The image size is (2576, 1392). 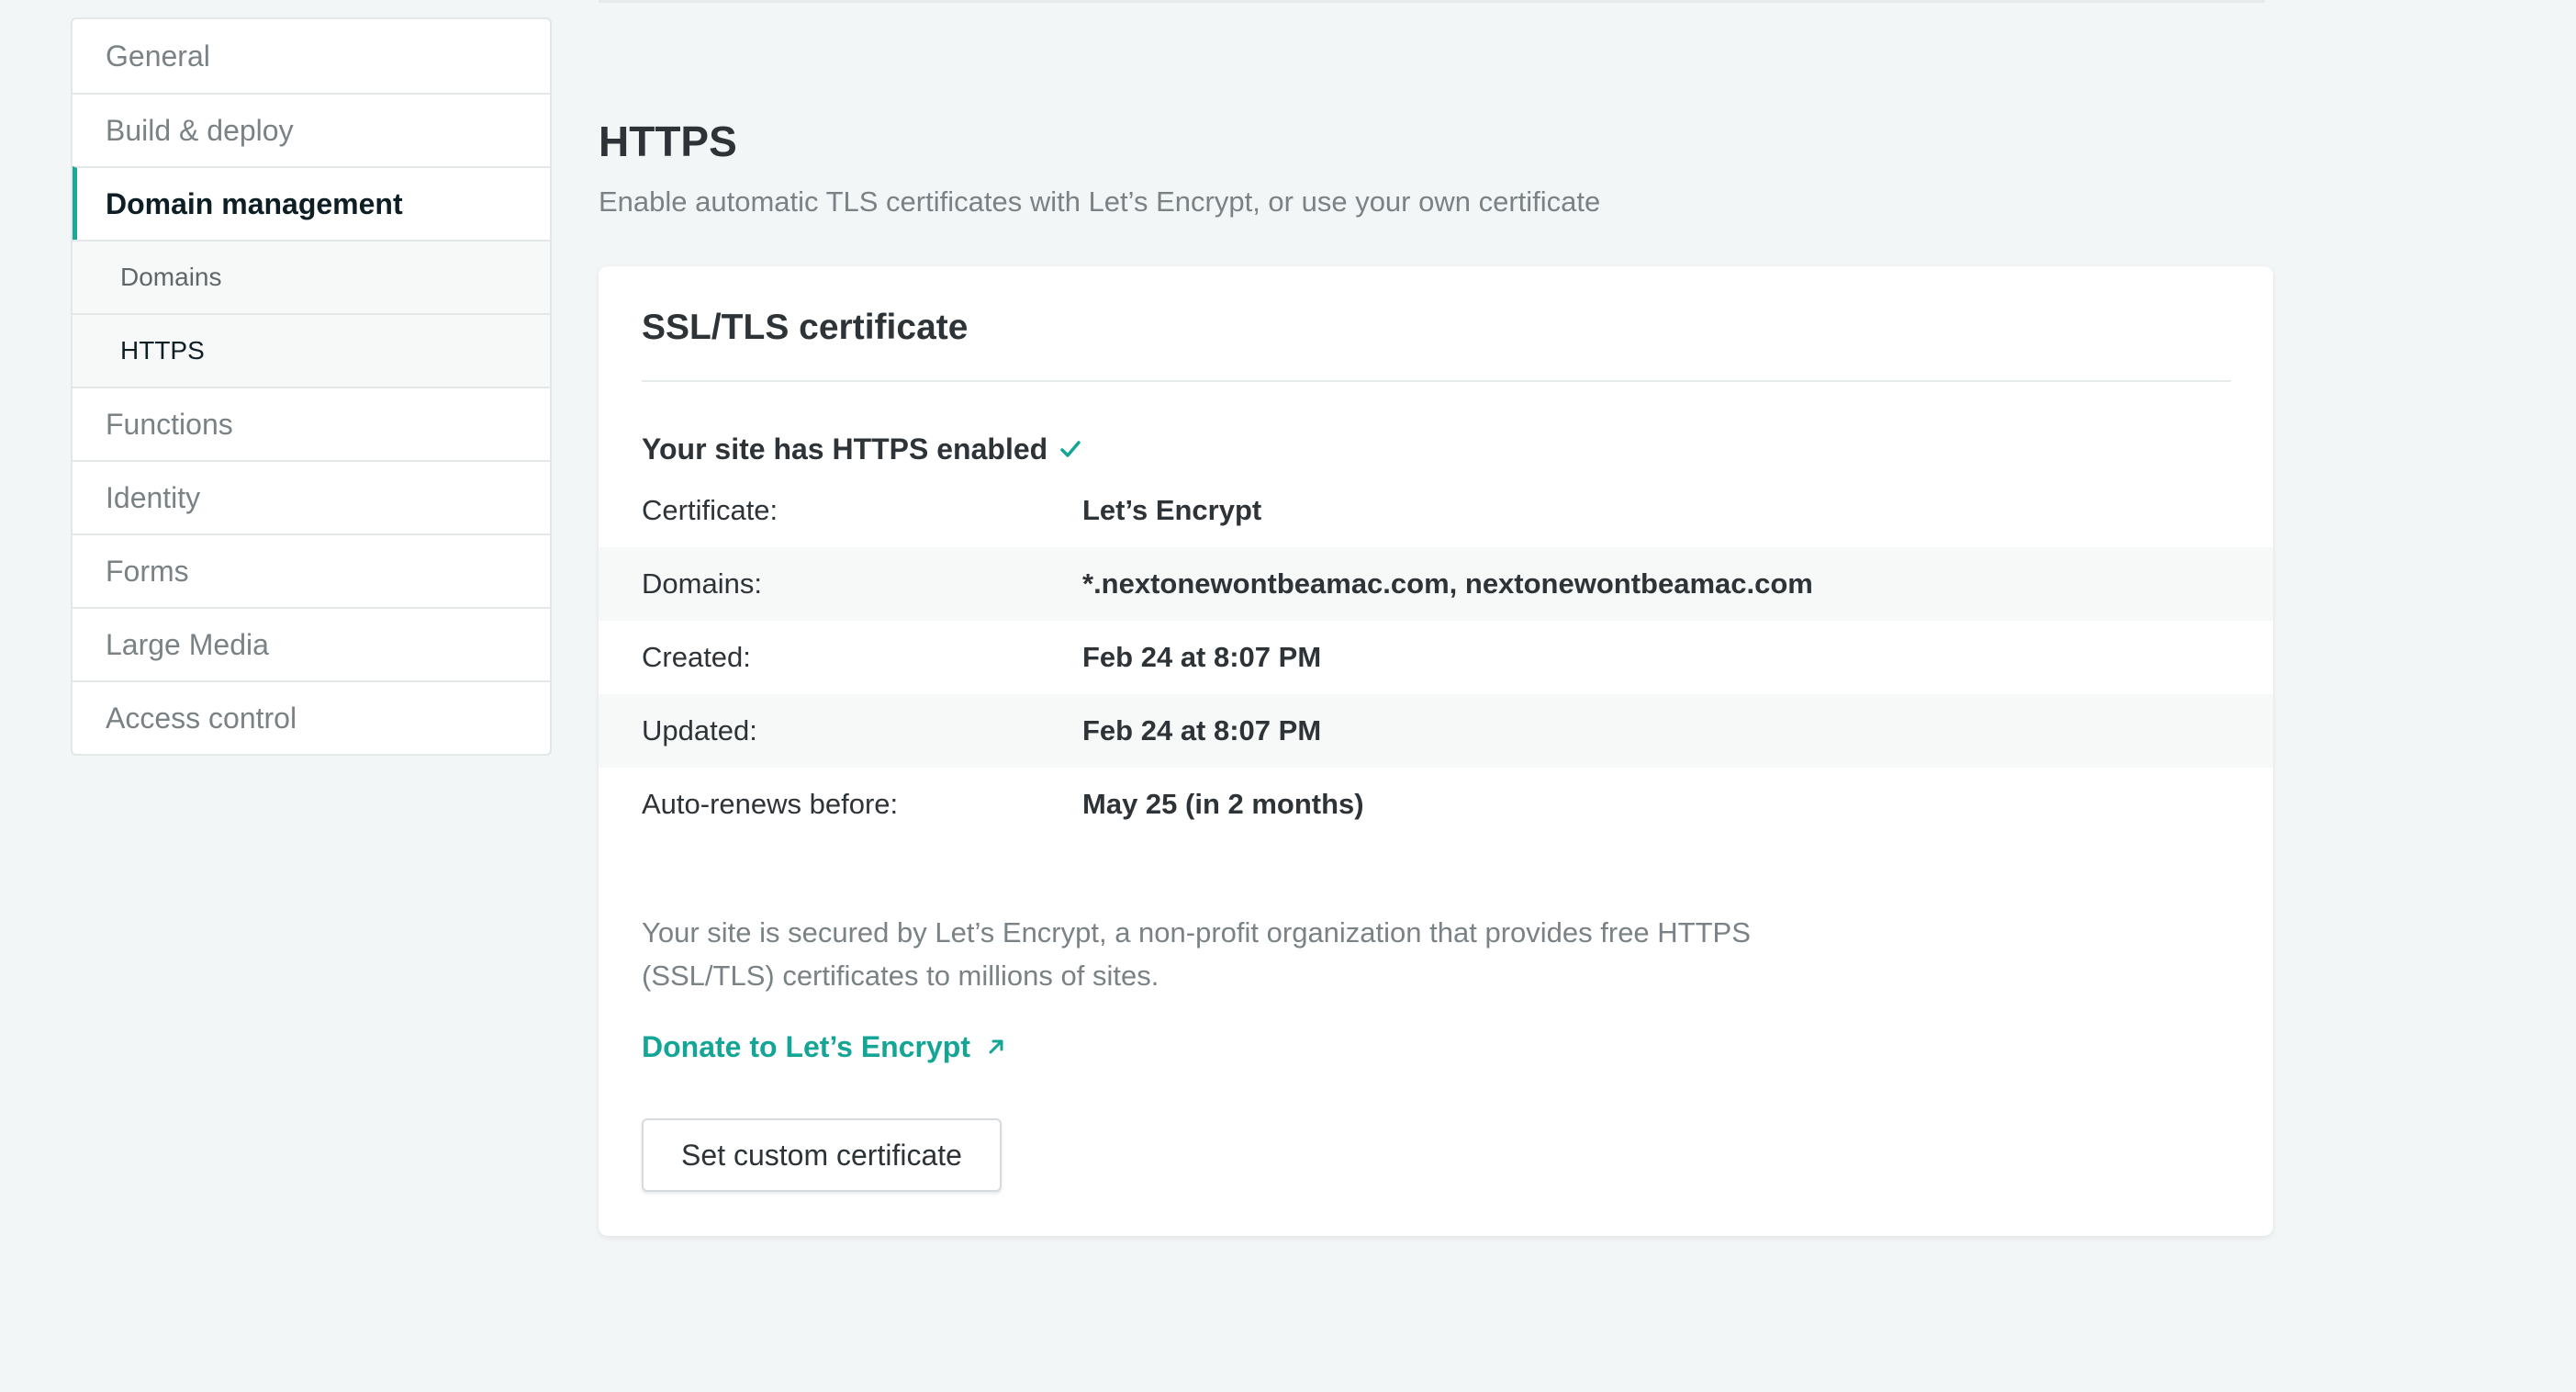 I want to click on card-divider, so click(x=1436, y=381).